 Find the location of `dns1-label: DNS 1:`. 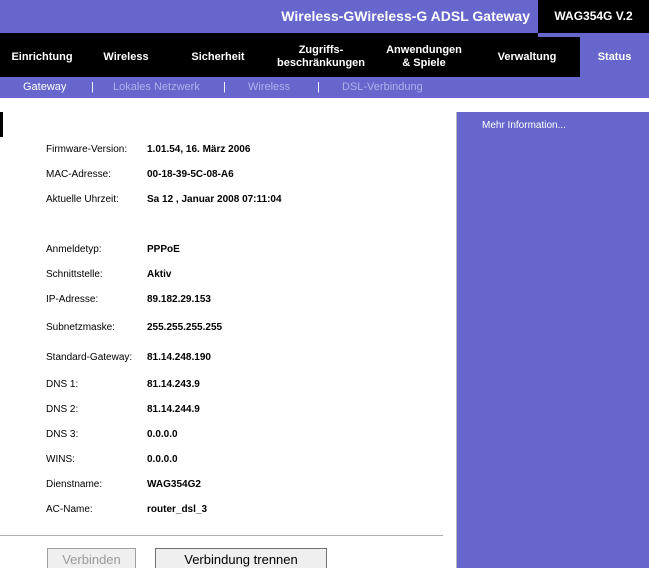

dns1-label: DNS 1: is located at coordinates (62, 384).